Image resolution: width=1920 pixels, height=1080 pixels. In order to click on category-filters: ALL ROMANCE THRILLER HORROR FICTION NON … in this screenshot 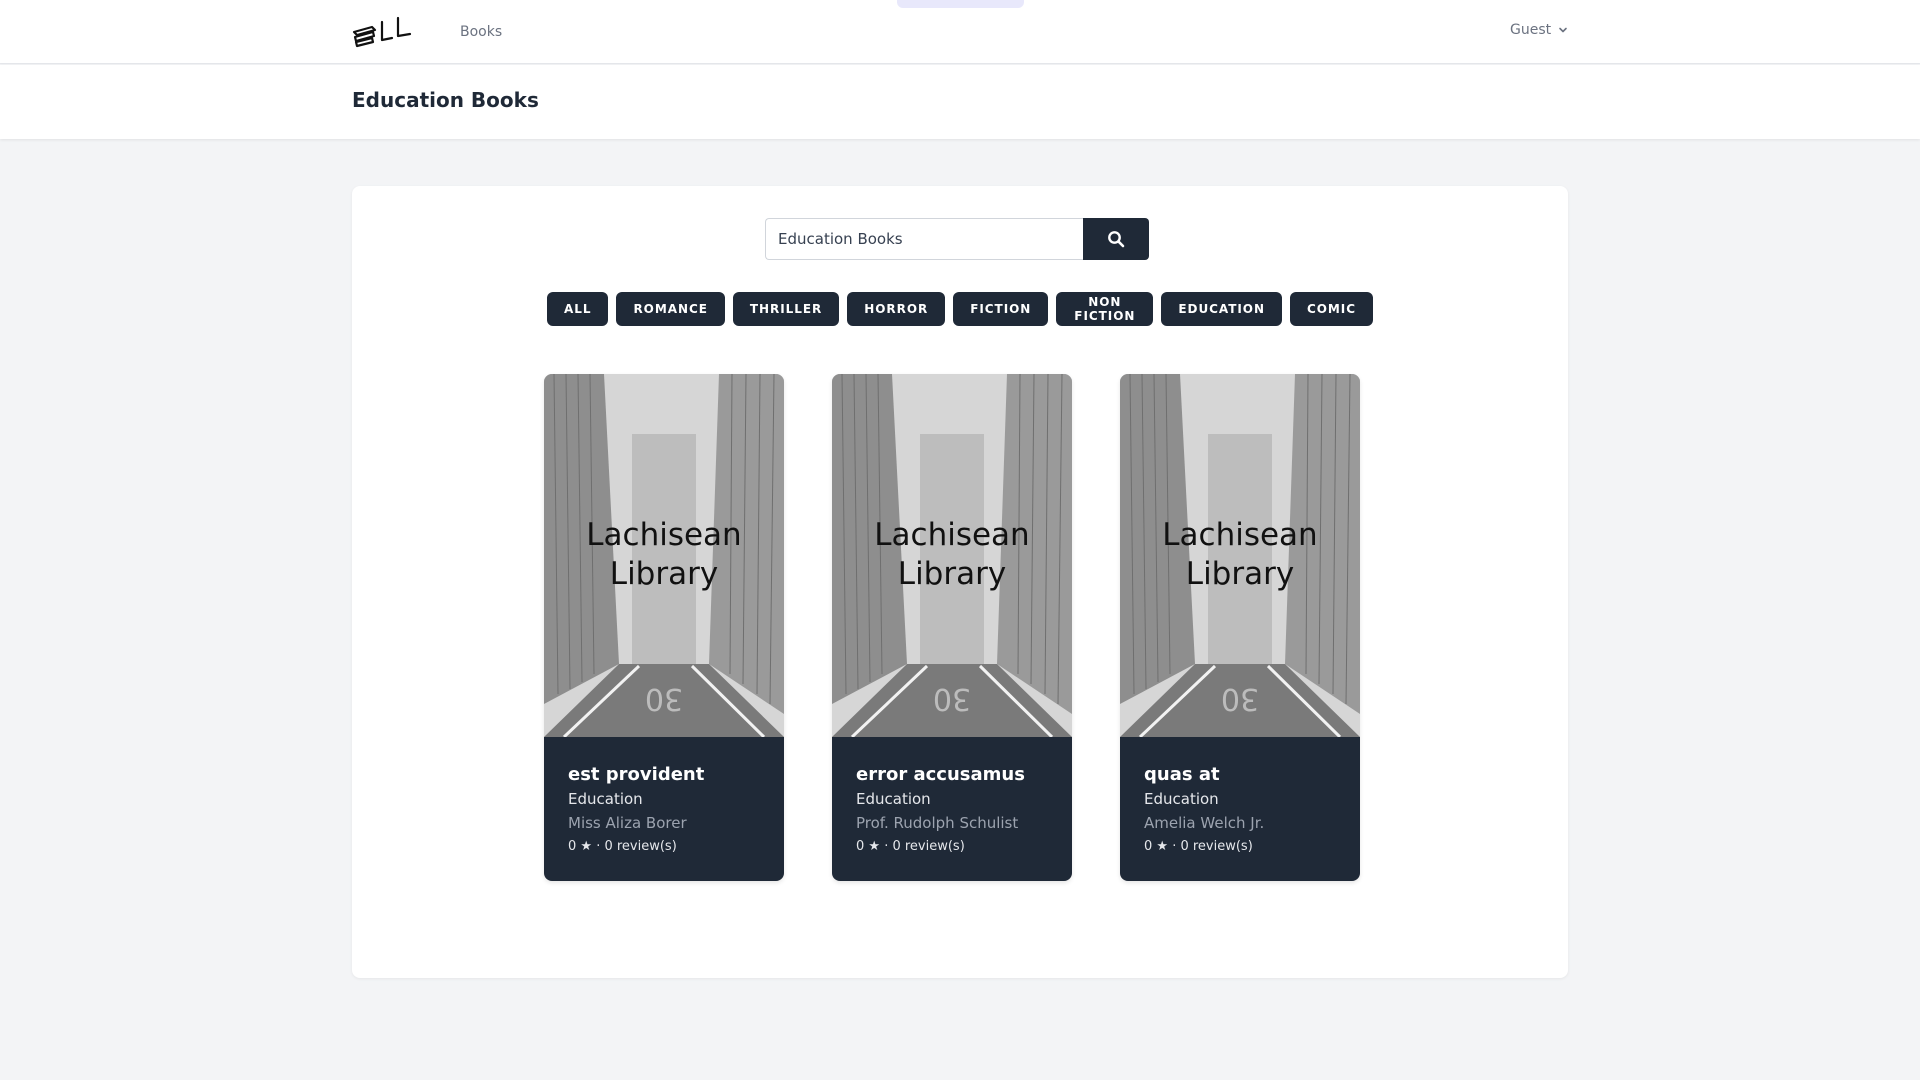, I will do `click(960, 309)`.